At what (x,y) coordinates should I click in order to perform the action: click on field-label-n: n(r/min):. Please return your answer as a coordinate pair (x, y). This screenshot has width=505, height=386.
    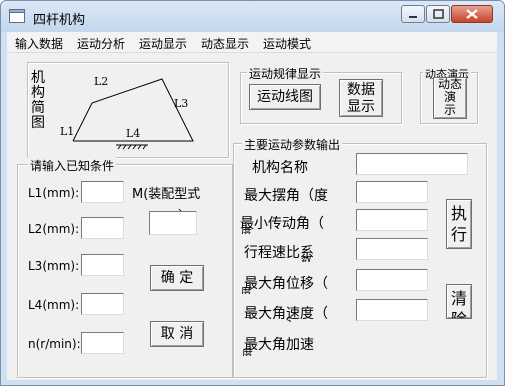
    Looking at the image, I should click on (54, 344).